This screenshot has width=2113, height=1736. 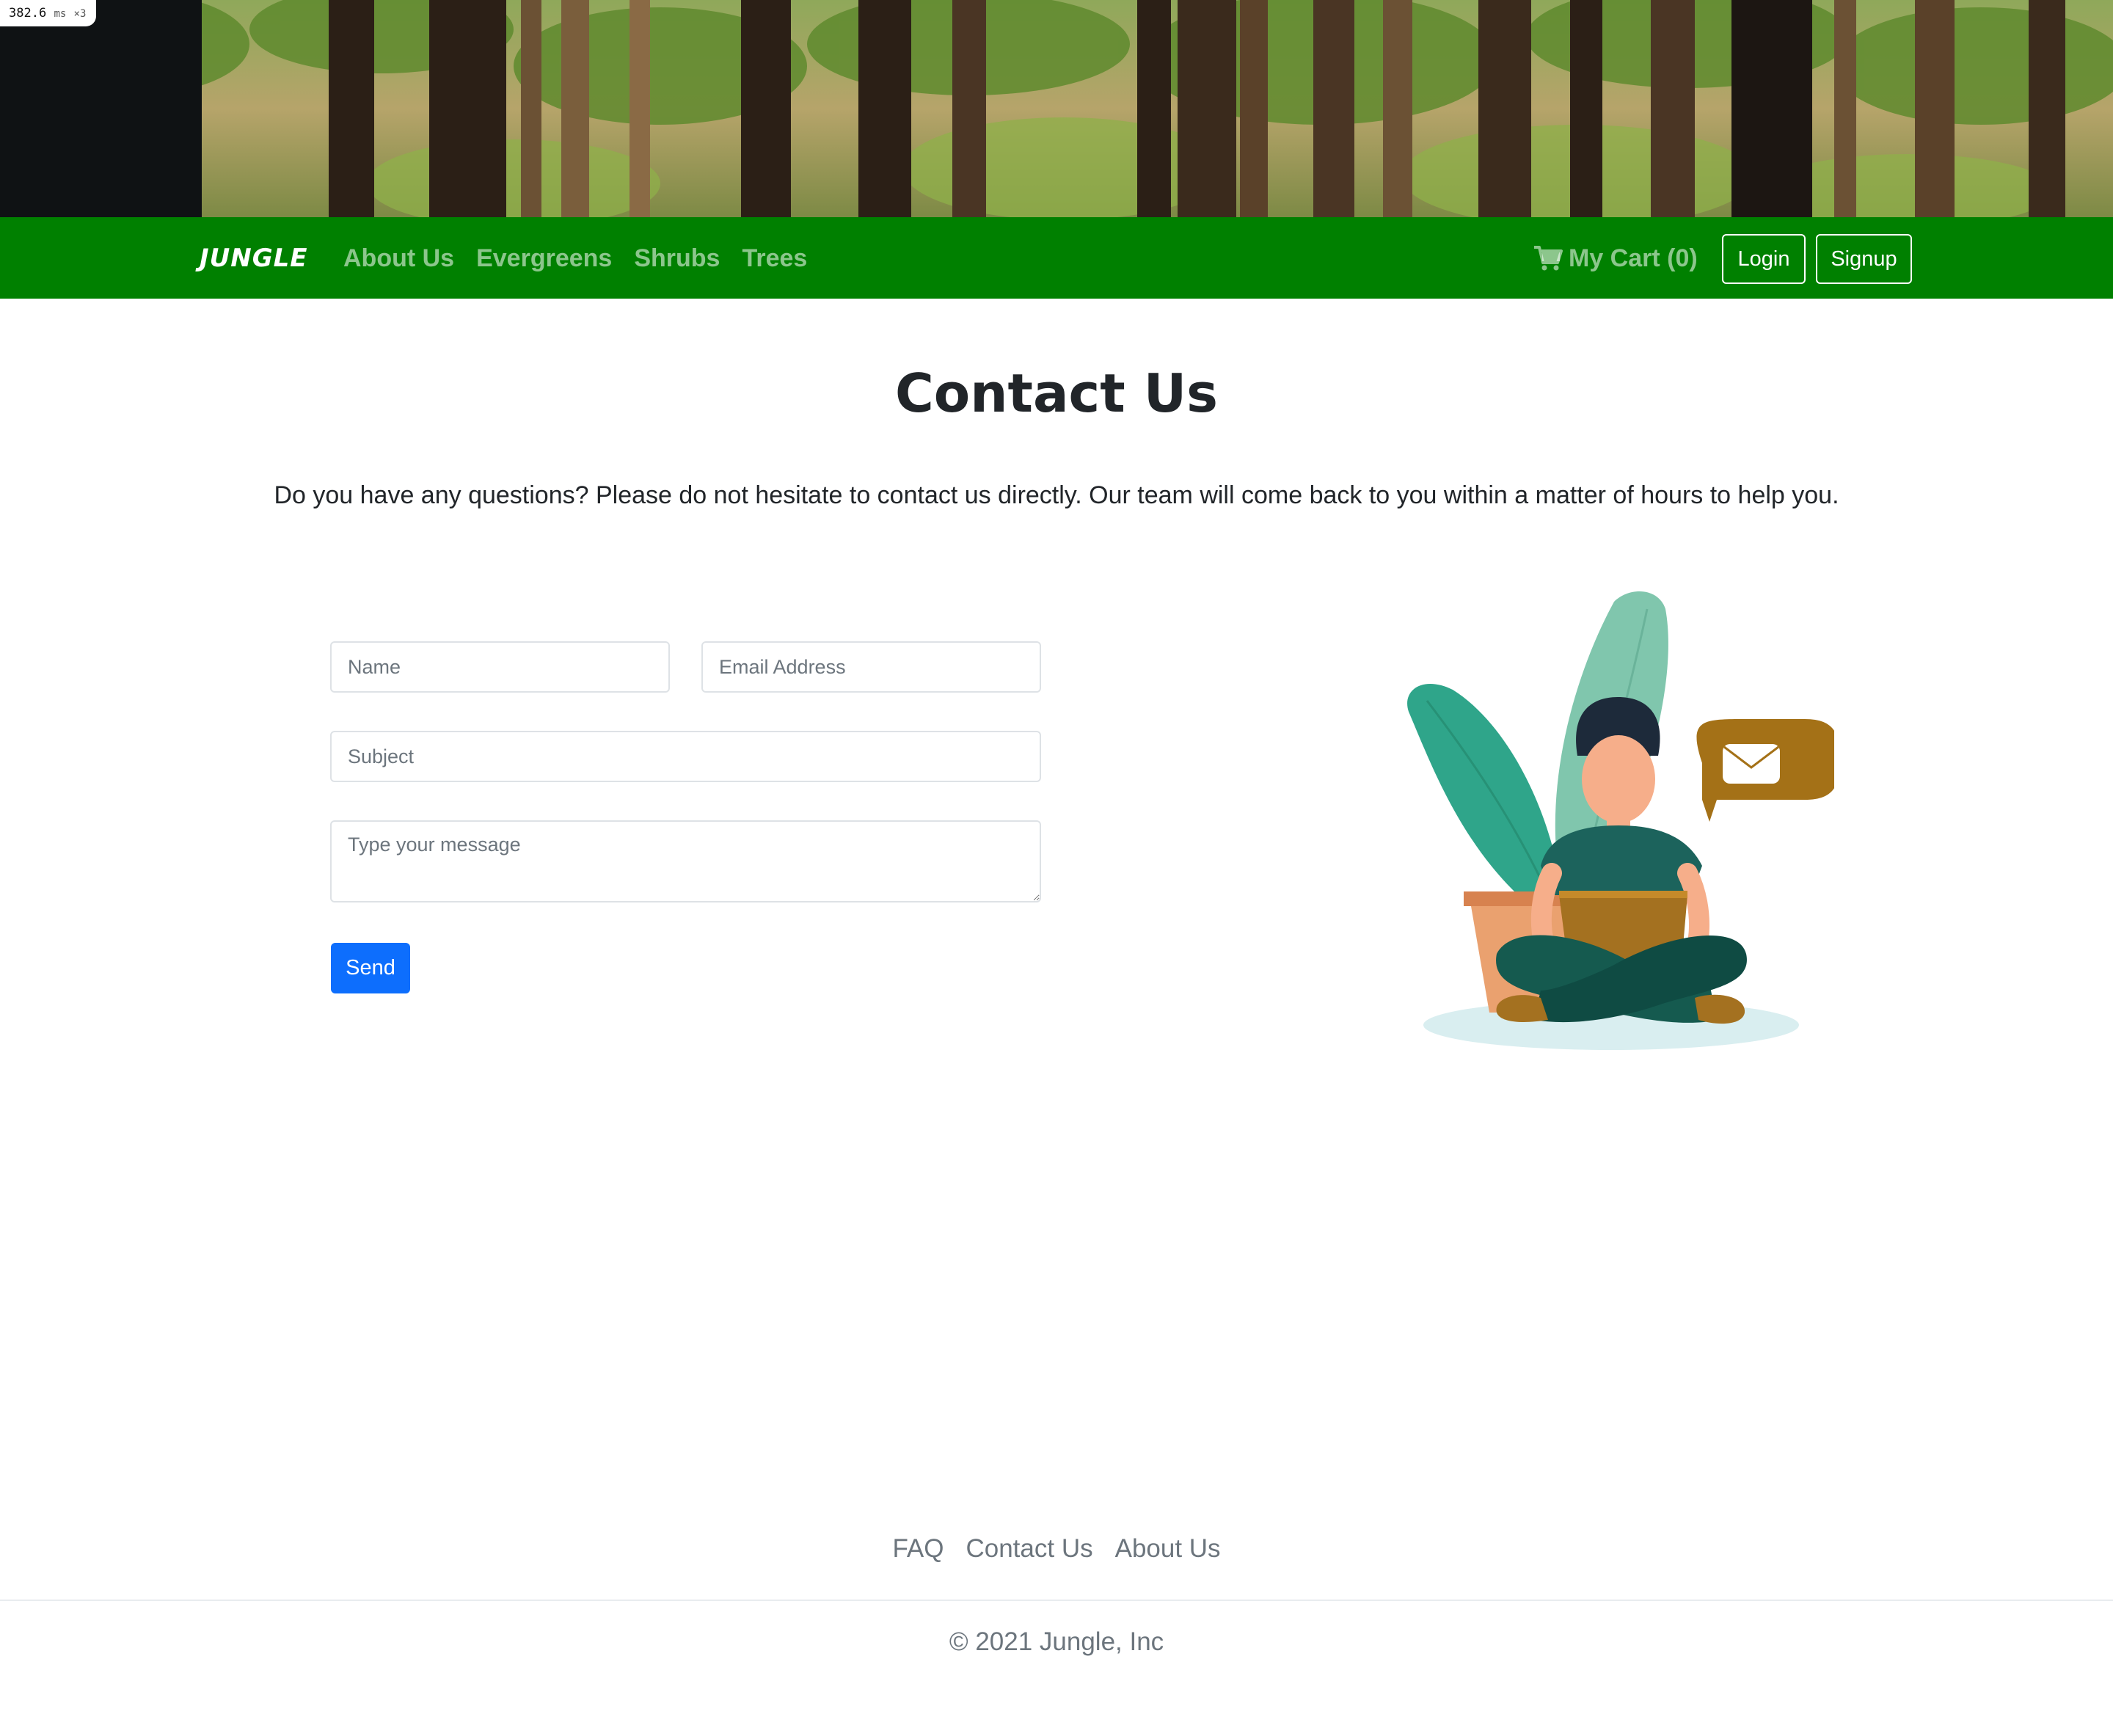 I want to click on nav-link-trees: Trees, so click(x=774, y=258).